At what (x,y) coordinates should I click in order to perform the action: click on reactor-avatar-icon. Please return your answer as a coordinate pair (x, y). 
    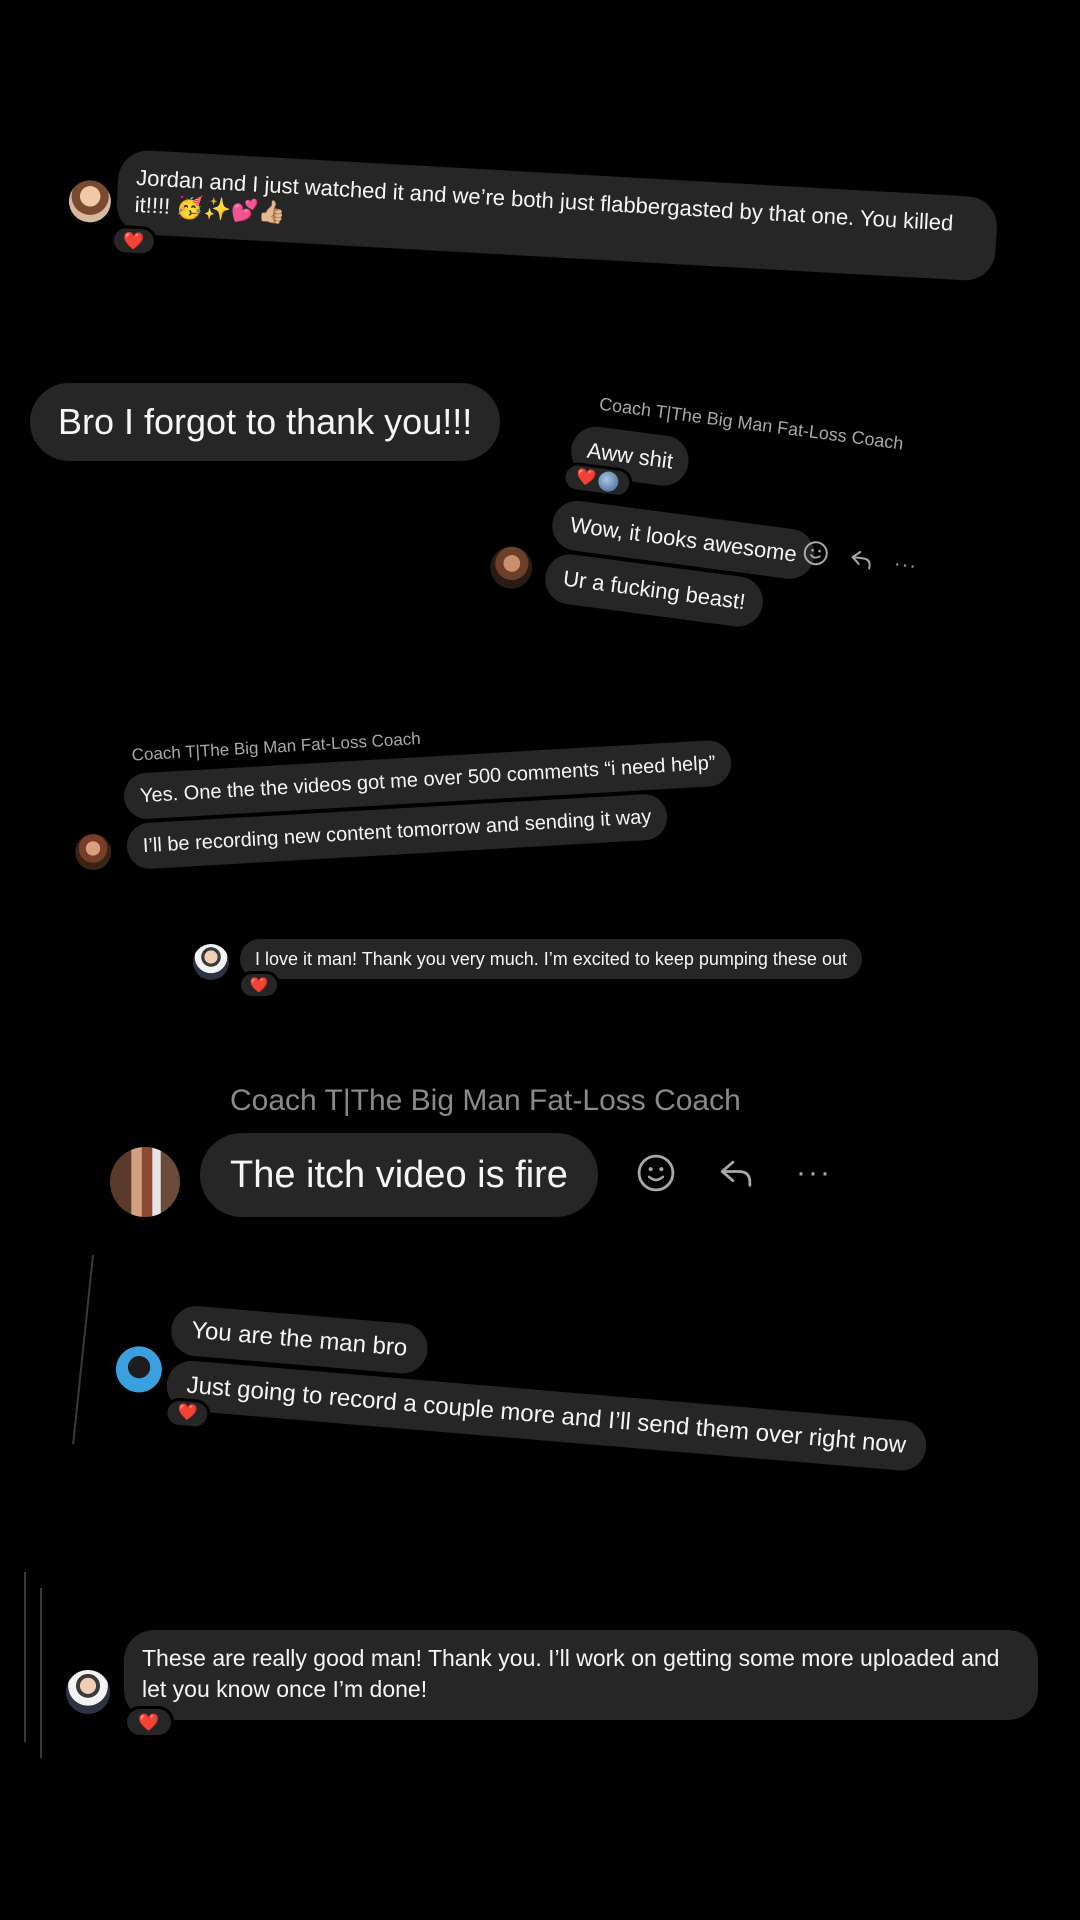
    Looking at the image, I should click on (609, 481).